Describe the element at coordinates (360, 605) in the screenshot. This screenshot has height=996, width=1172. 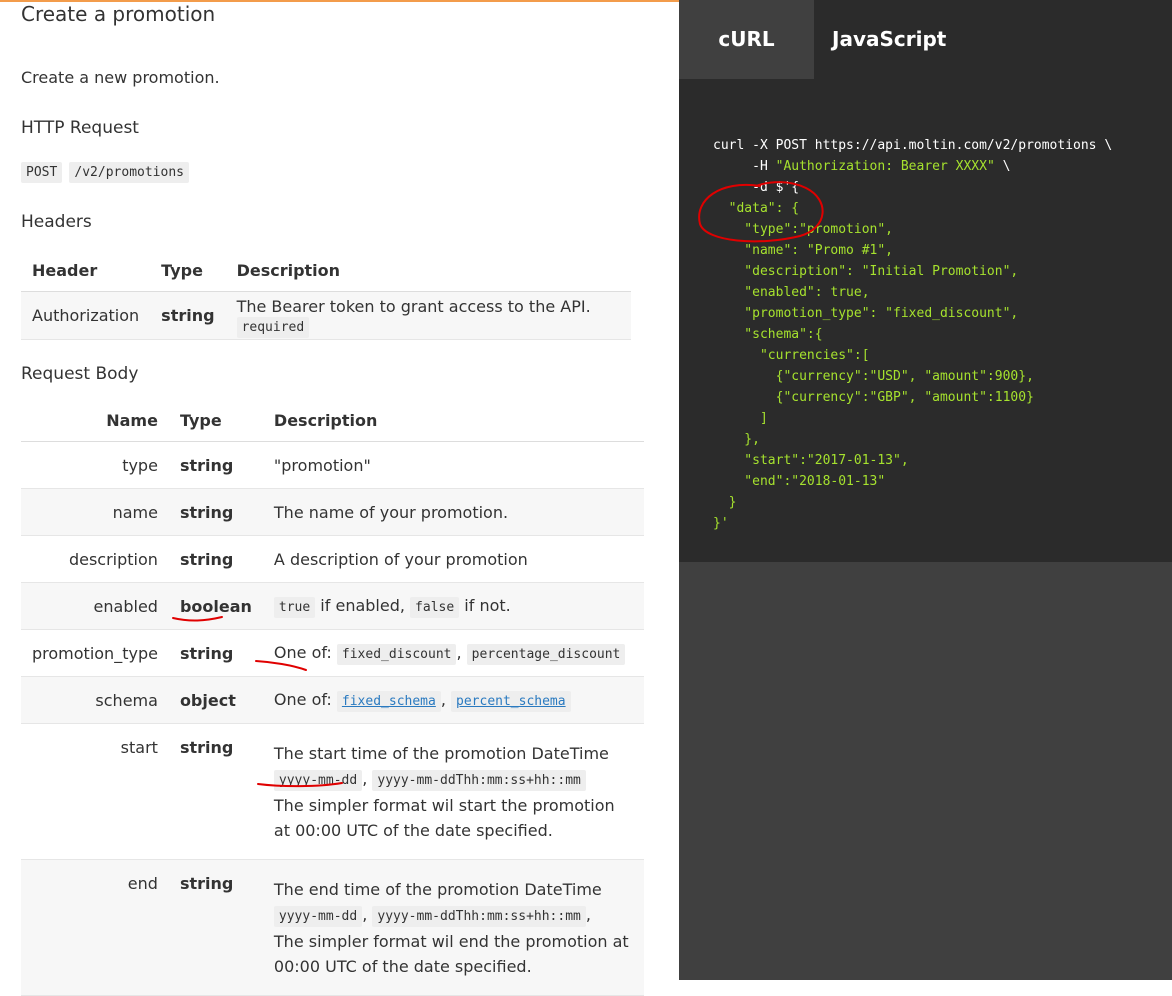
I see `description-text: if enabled,` at that location.